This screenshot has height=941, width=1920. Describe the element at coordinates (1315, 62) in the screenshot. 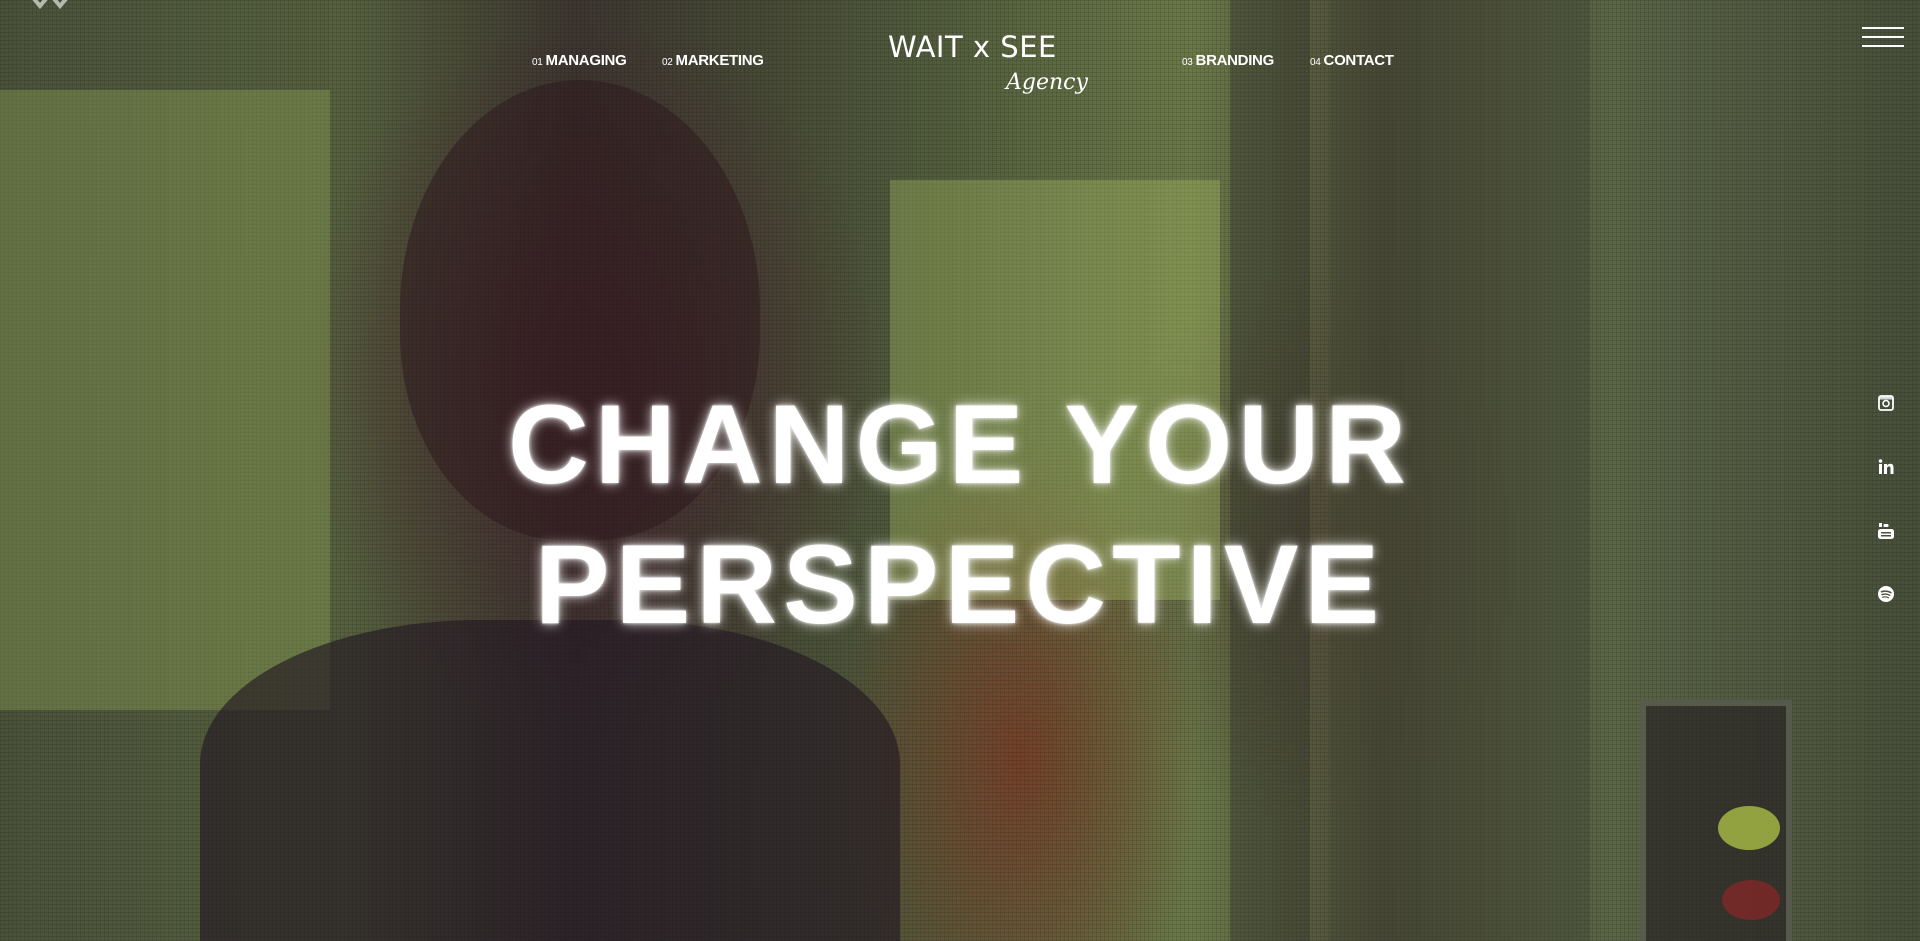

I see `nav-item-number: 04` at that location.